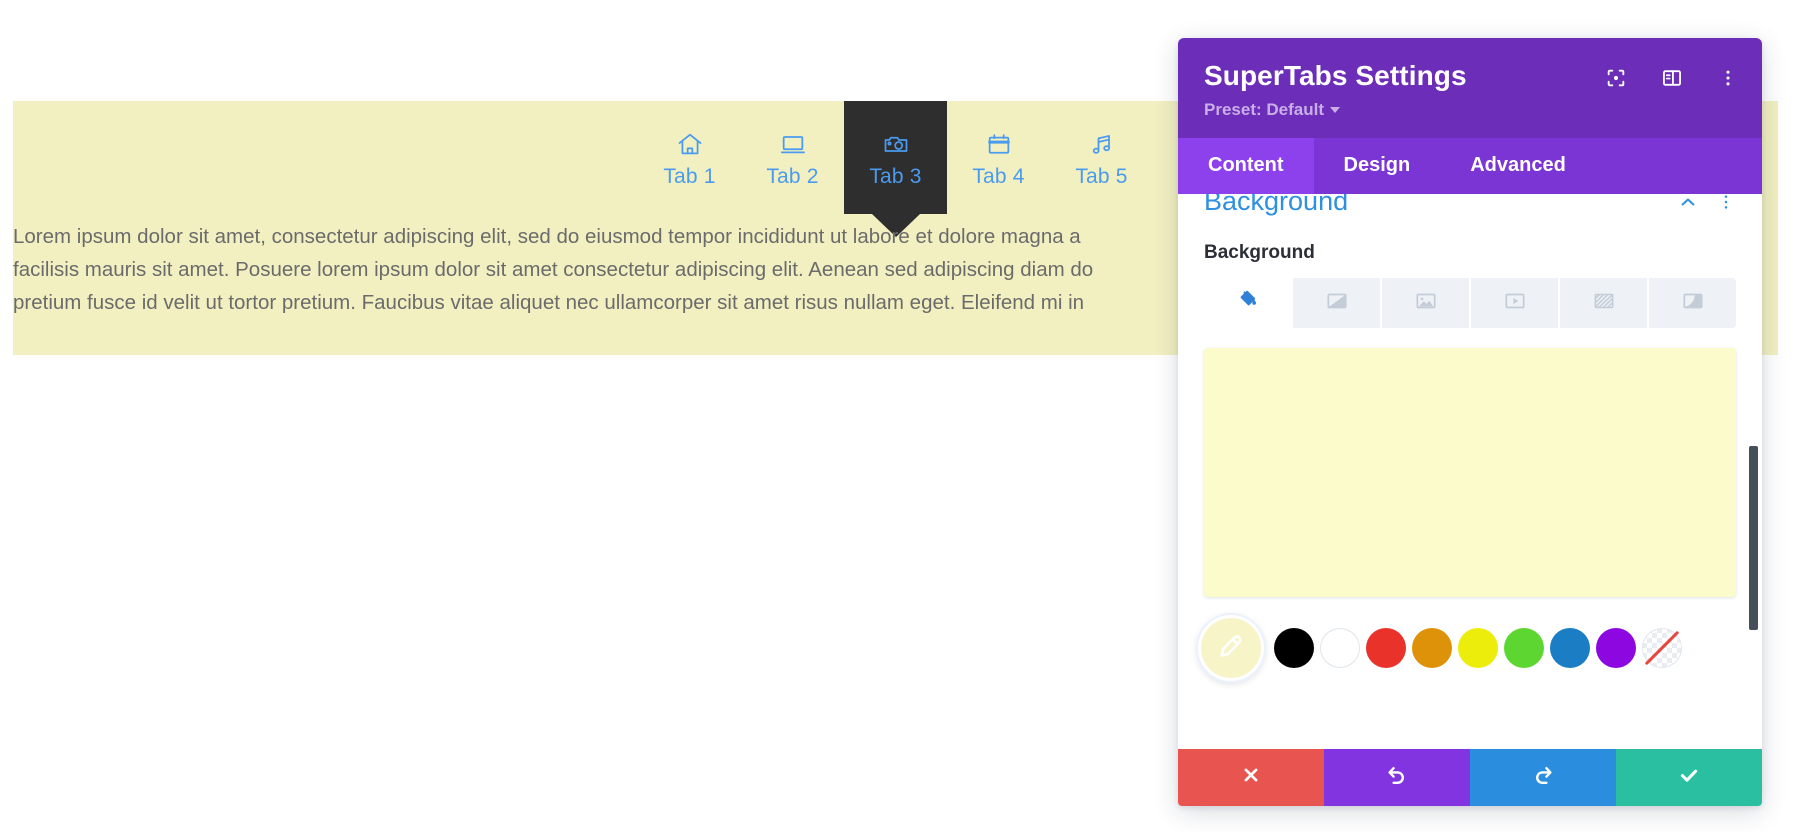 Image resolution: width=1800 pixels, height=832 pixels. What do you see at coordinates (1386, 648) in the screenshot?
I see `swatch-red` at bounding box center [1386, 648].